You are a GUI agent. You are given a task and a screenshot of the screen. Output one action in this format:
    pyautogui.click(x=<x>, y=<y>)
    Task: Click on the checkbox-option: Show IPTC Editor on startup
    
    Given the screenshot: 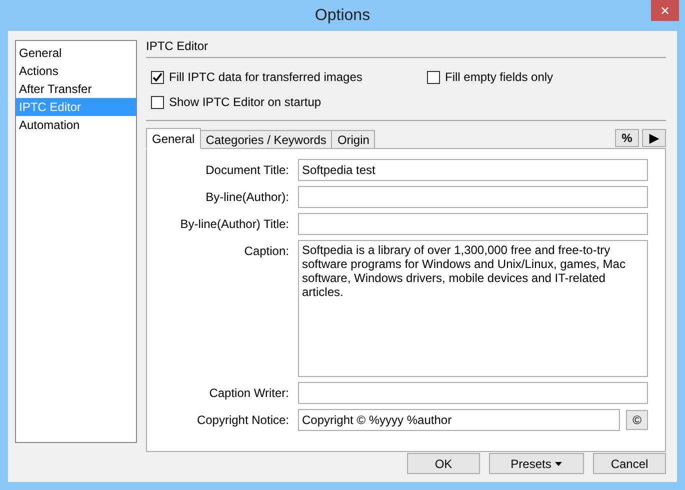 What is the action you would take?
    pyautogui.click(x=408, y=102)
    